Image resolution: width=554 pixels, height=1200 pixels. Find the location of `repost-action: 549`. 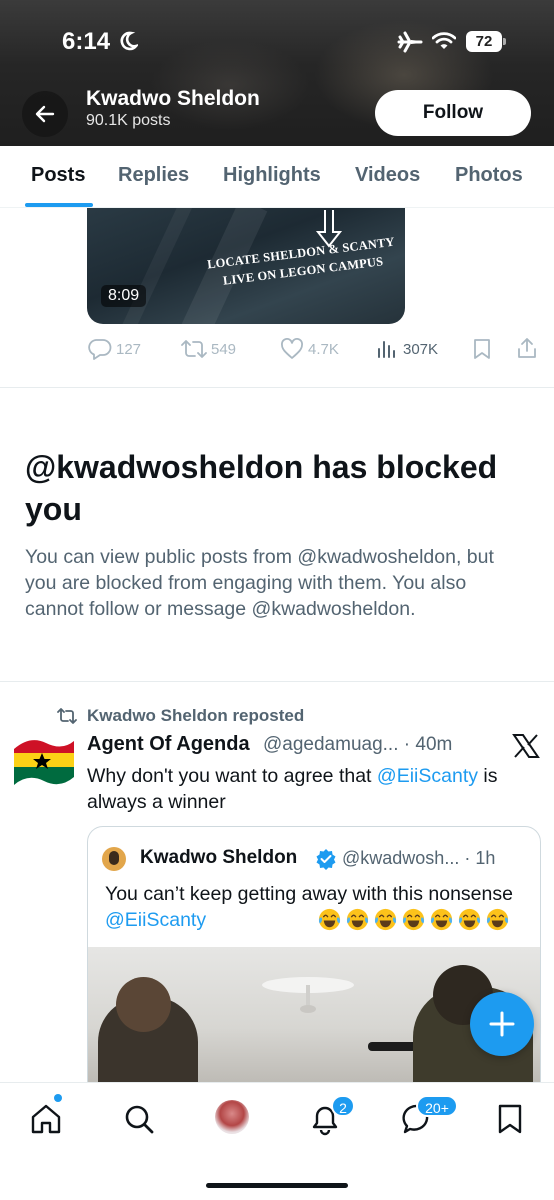

repost-action: 549 is located at coordinates (208, 349).